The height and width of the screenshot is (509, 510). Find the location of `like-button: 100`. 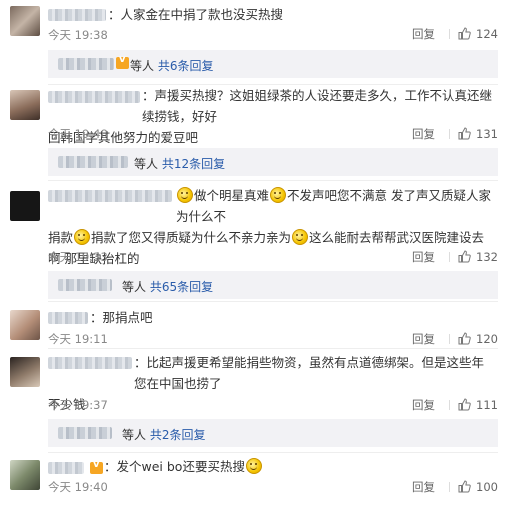

like-button: 100 is located at coordinates (478, 487).